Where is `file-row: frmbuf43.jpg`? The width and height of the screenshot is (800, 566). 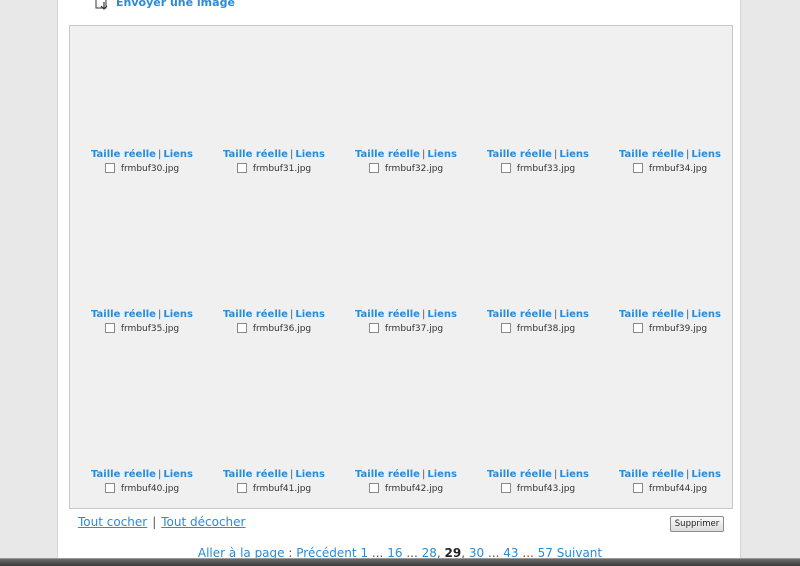
file-row: frmbuf43.jpg is located at coordinates (538, 489).